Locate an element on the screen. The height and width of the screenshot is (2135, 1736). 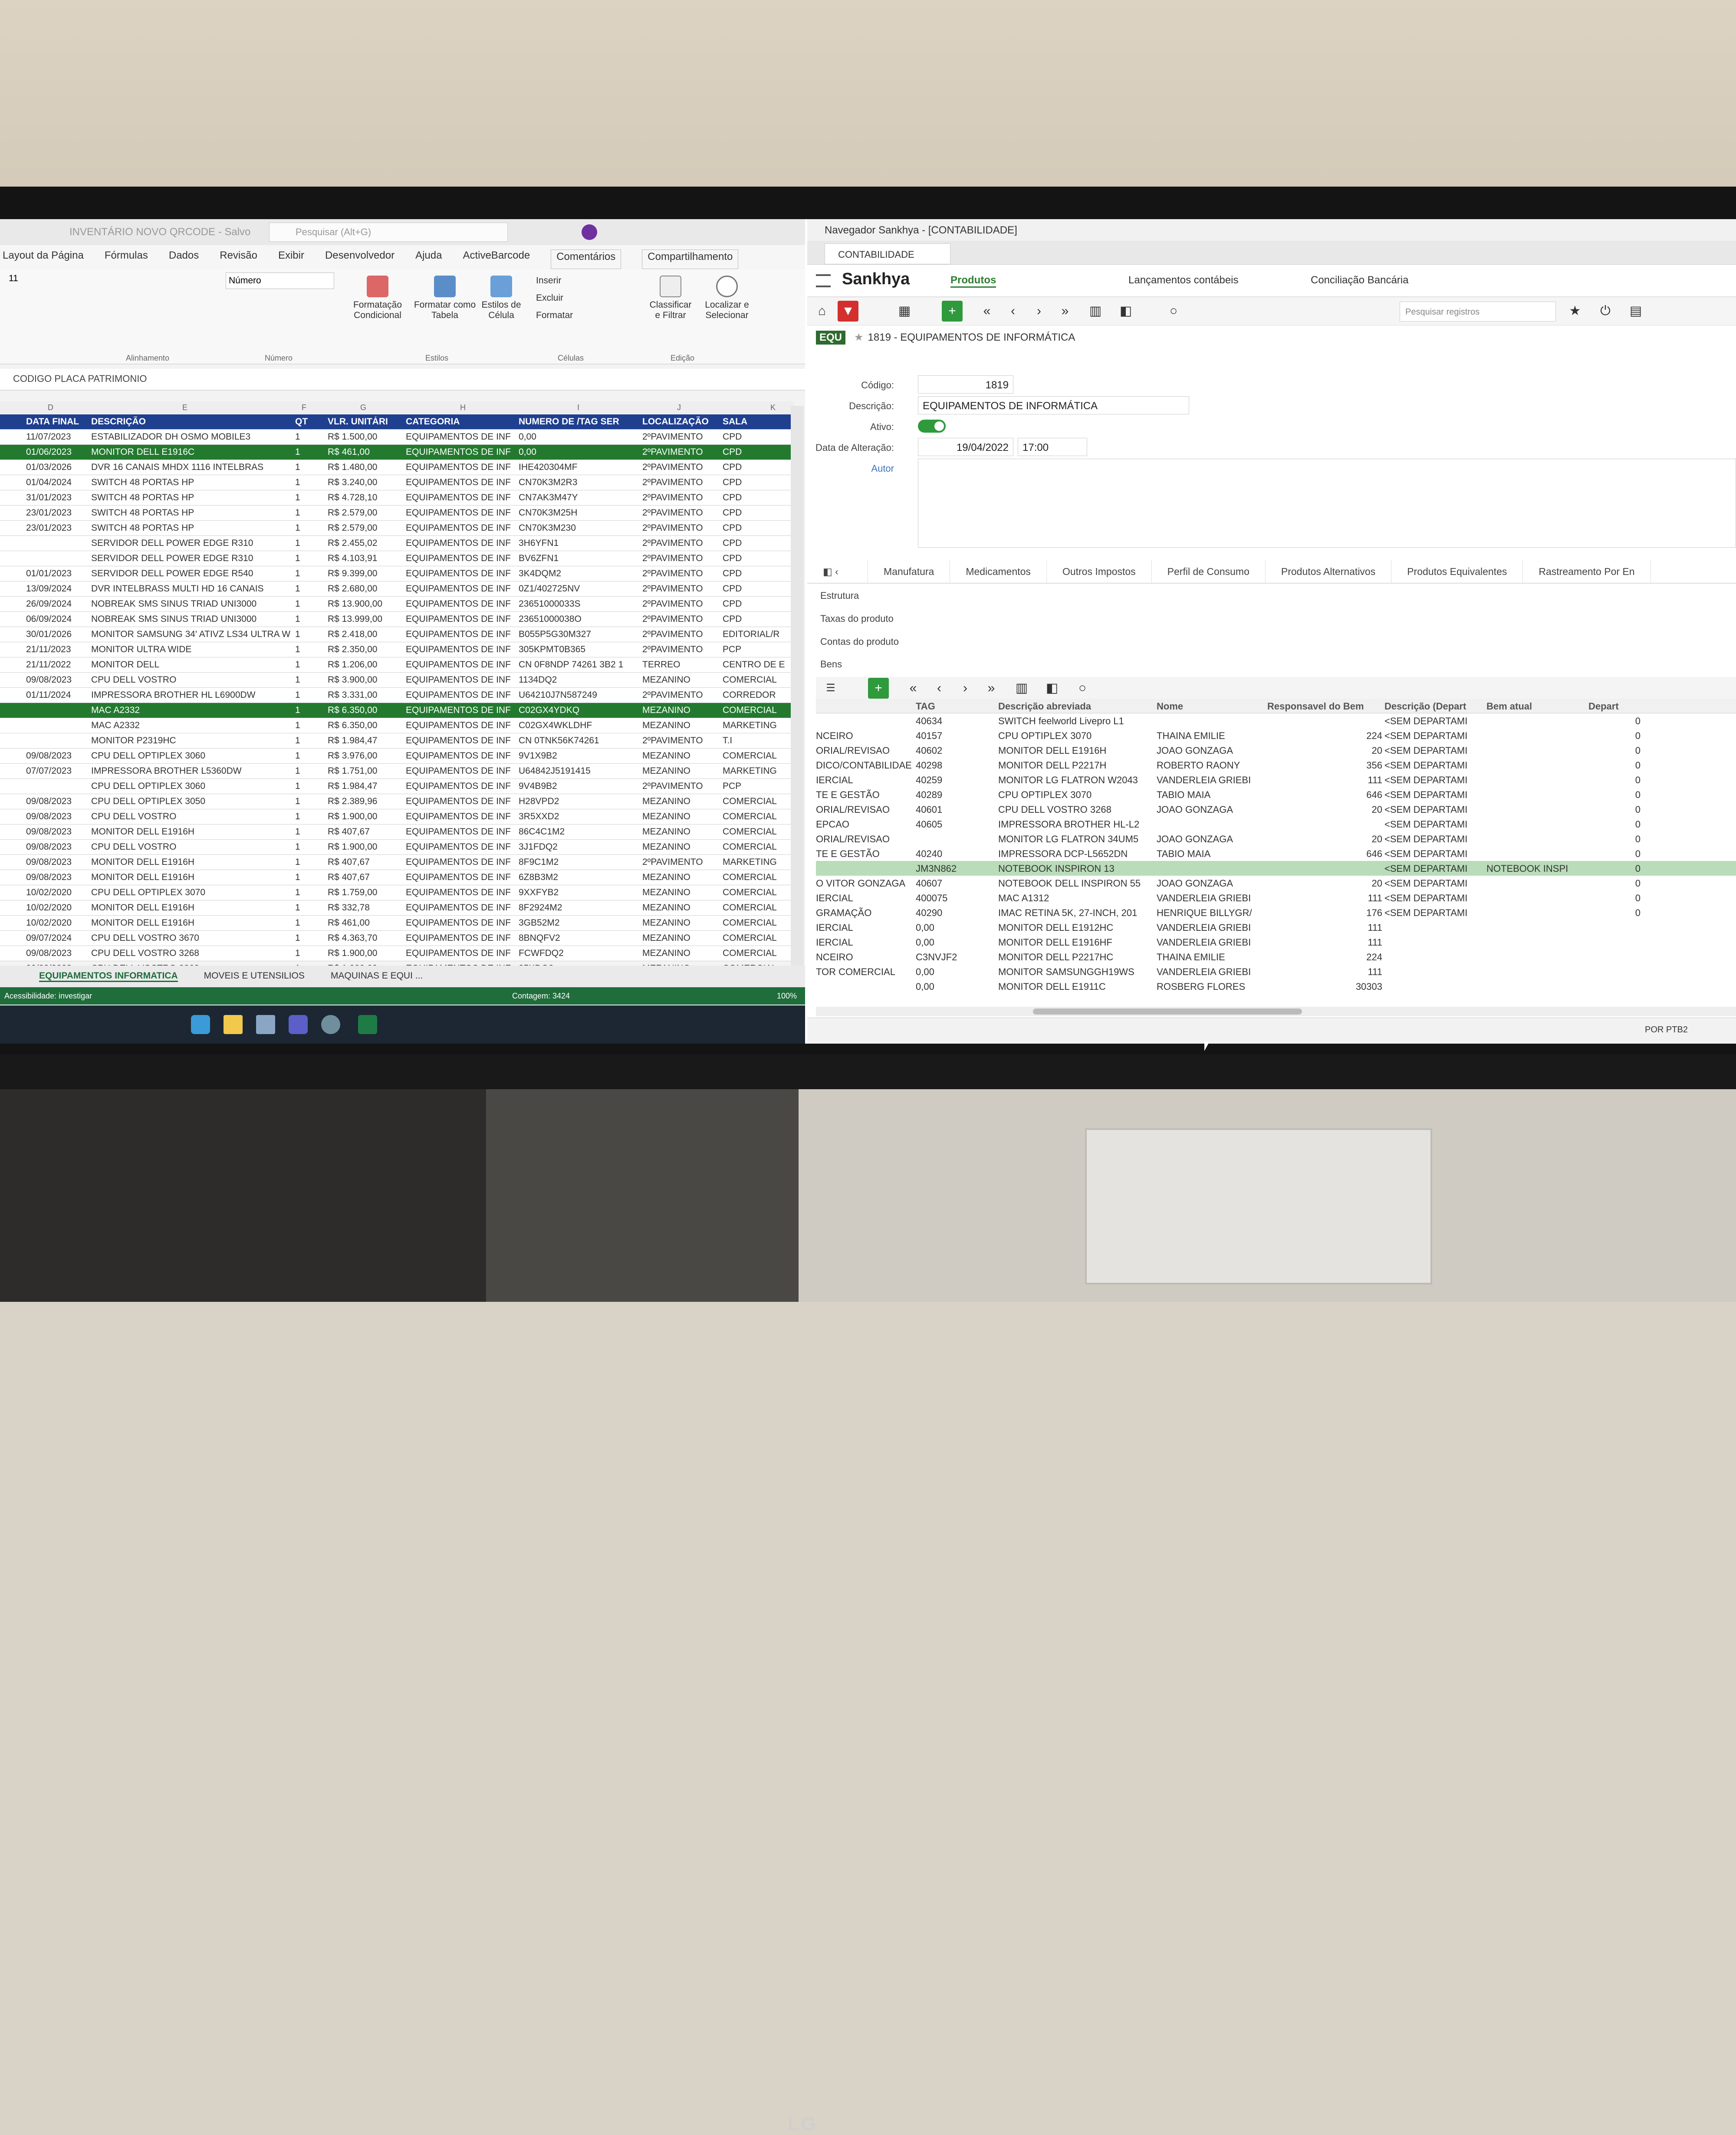
header-sala: SALA is located at coordinates (755, 422).